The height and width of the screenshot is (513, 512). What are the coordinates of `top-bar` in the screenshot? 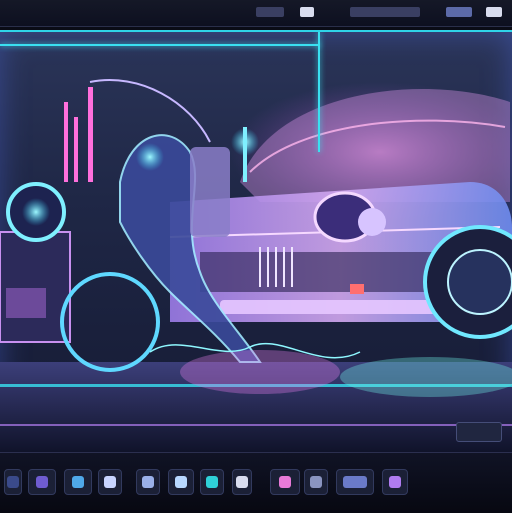 It's located at (256, 13).